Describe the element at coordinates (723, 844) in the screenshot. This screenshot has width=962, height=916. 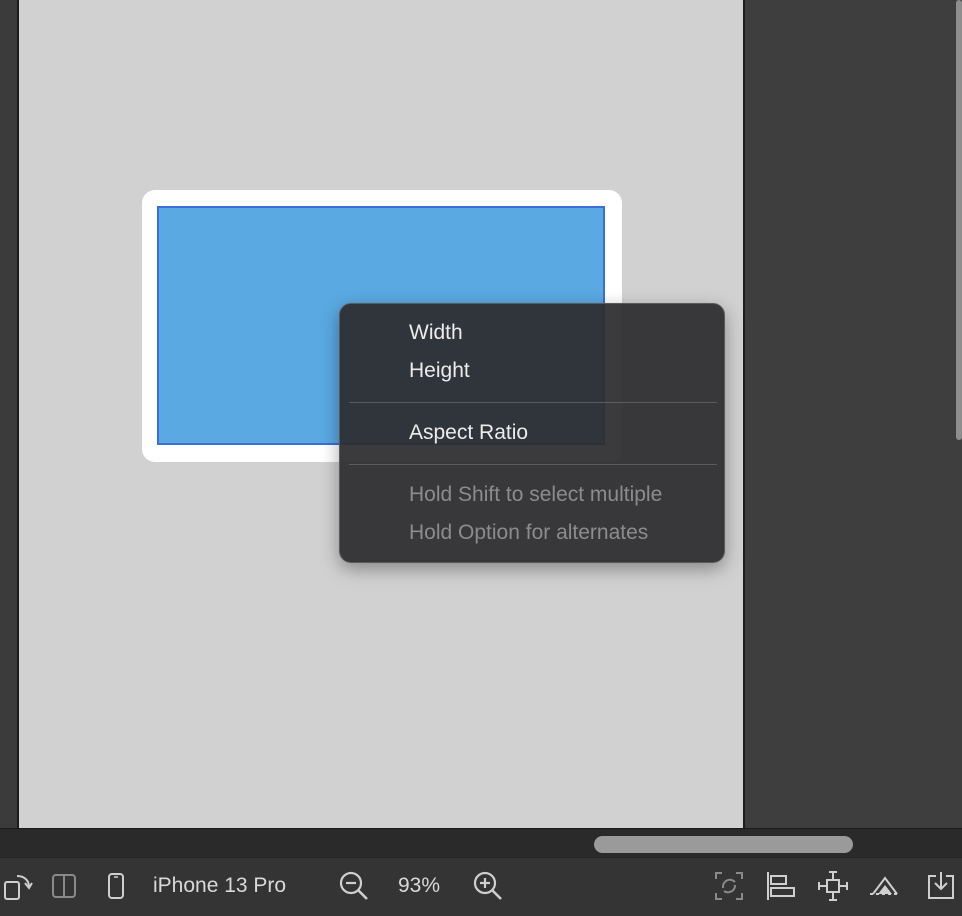
I see `horizontal-scrollbar-thumb` at that location.